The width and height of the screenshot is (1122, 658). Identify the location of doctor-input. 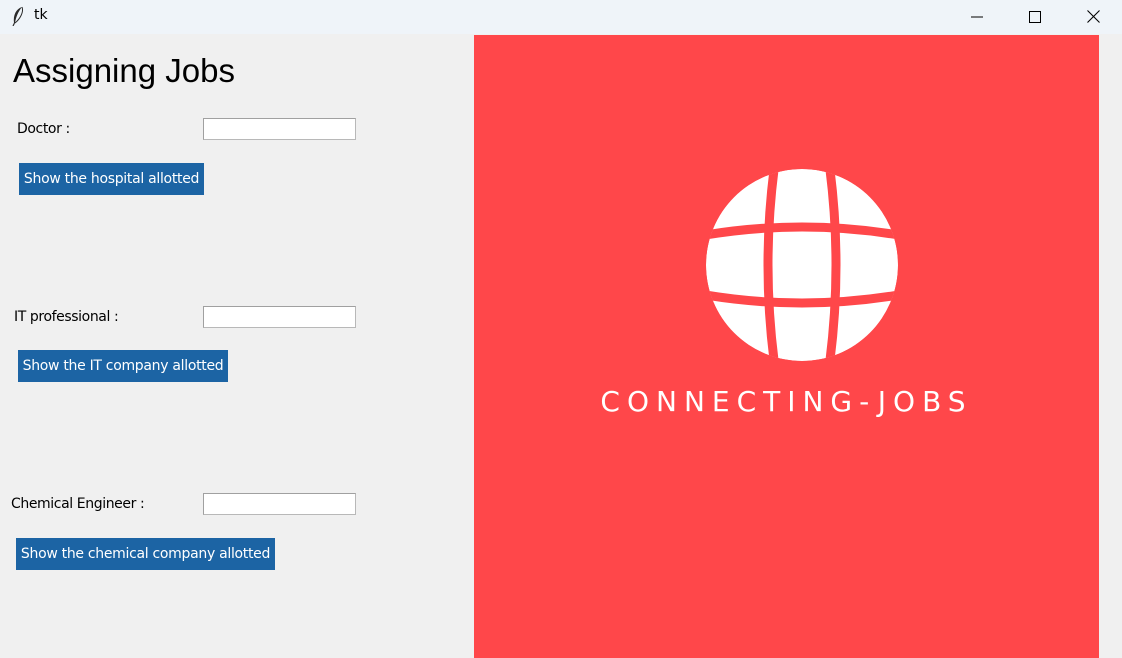
(279, 129).